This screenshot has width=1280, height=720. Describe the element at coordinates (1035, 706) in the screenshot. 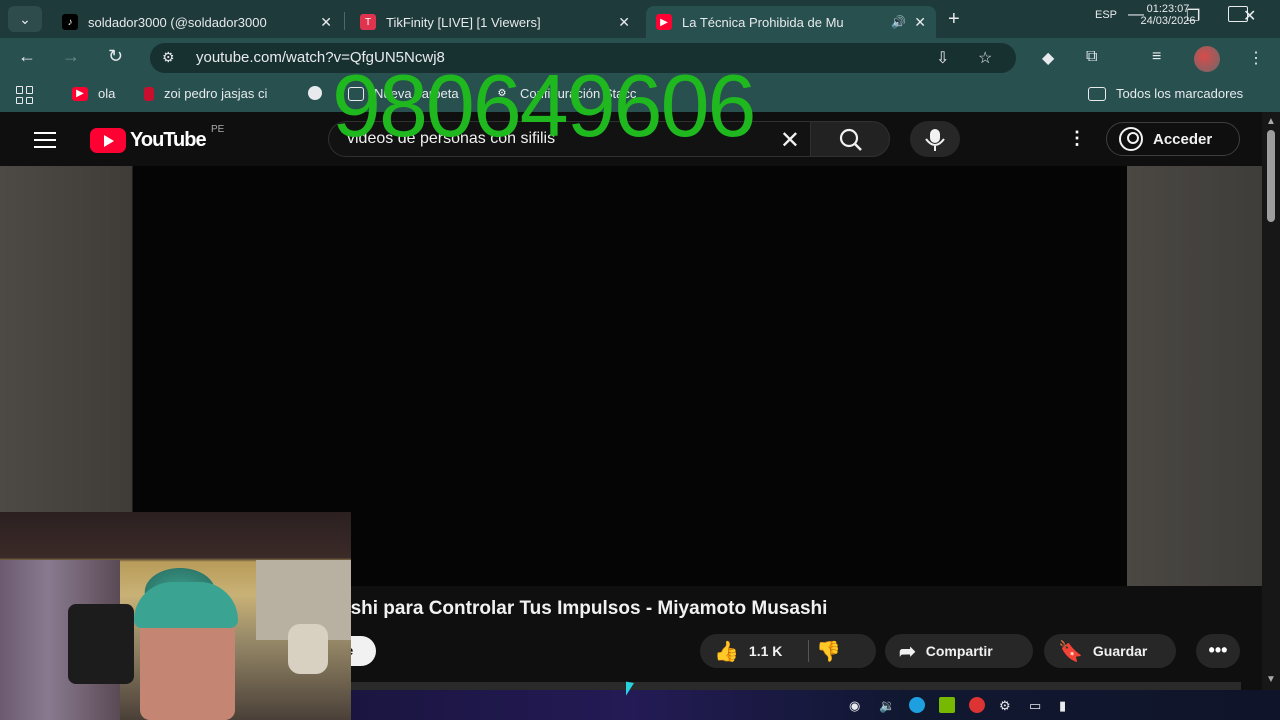

I see `network-icon: ▭` at that location.